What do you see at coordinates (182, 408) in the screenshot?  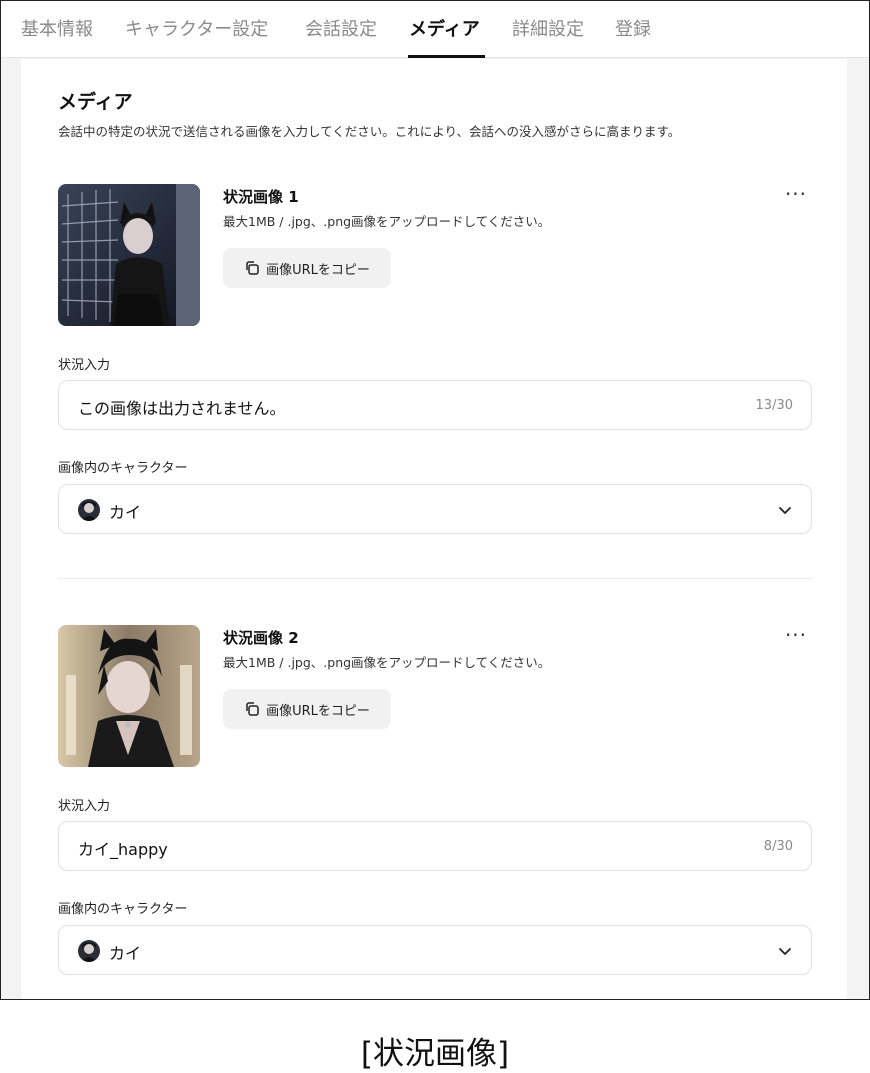 I see `situation-input-value: この画像は出力されません。` at bounding box center [182, 408].